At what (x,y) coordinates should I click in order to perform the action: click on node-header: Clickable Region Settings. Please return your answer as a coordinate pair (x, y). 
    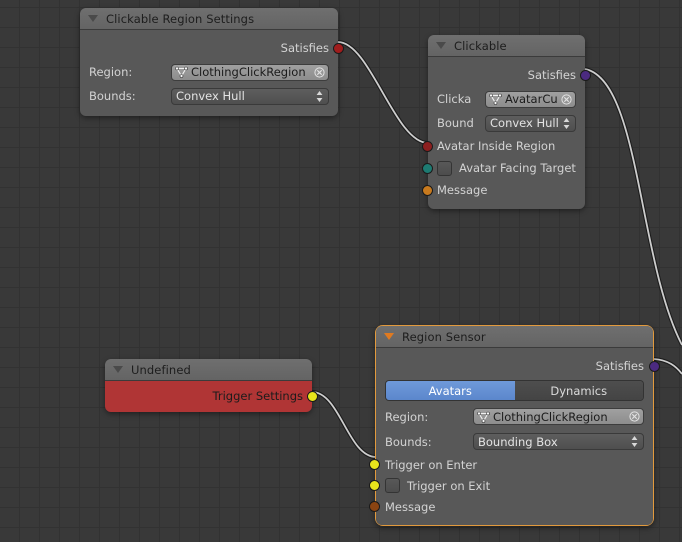
    Looking at the image, I should click on (209, 19).